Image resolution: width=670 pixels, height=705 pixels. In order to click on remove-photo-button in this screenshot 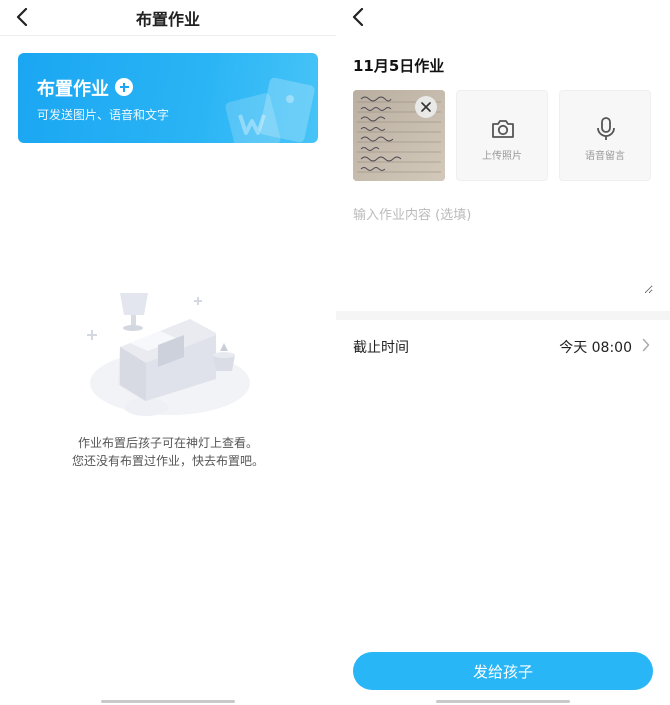, I will do `click(426, 107)`.